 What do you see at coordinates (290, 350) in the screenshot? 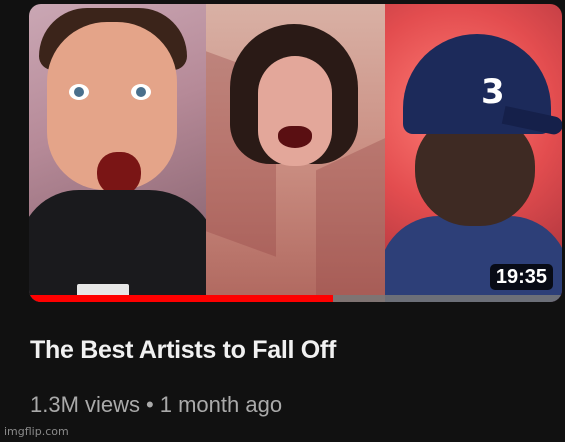
I see `video-title: The Best Artists to Fall Off` at bounding box center [290, 350].